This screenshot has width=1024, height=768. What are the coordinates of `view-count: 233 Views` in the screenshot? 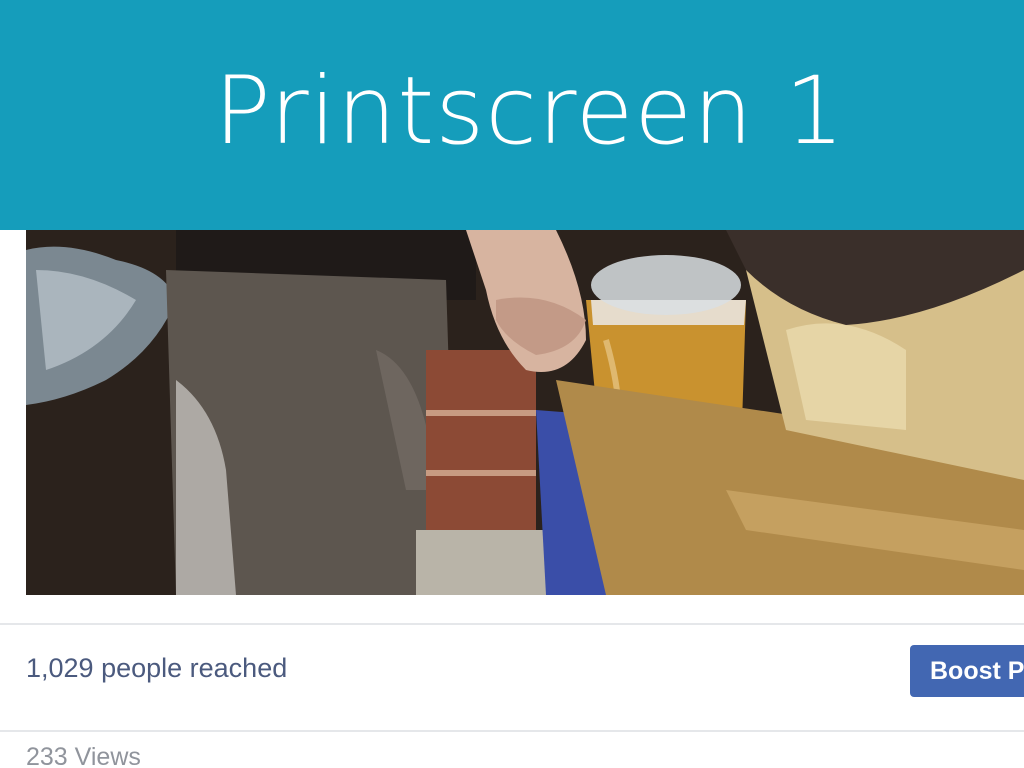 It's located at (83, 755).